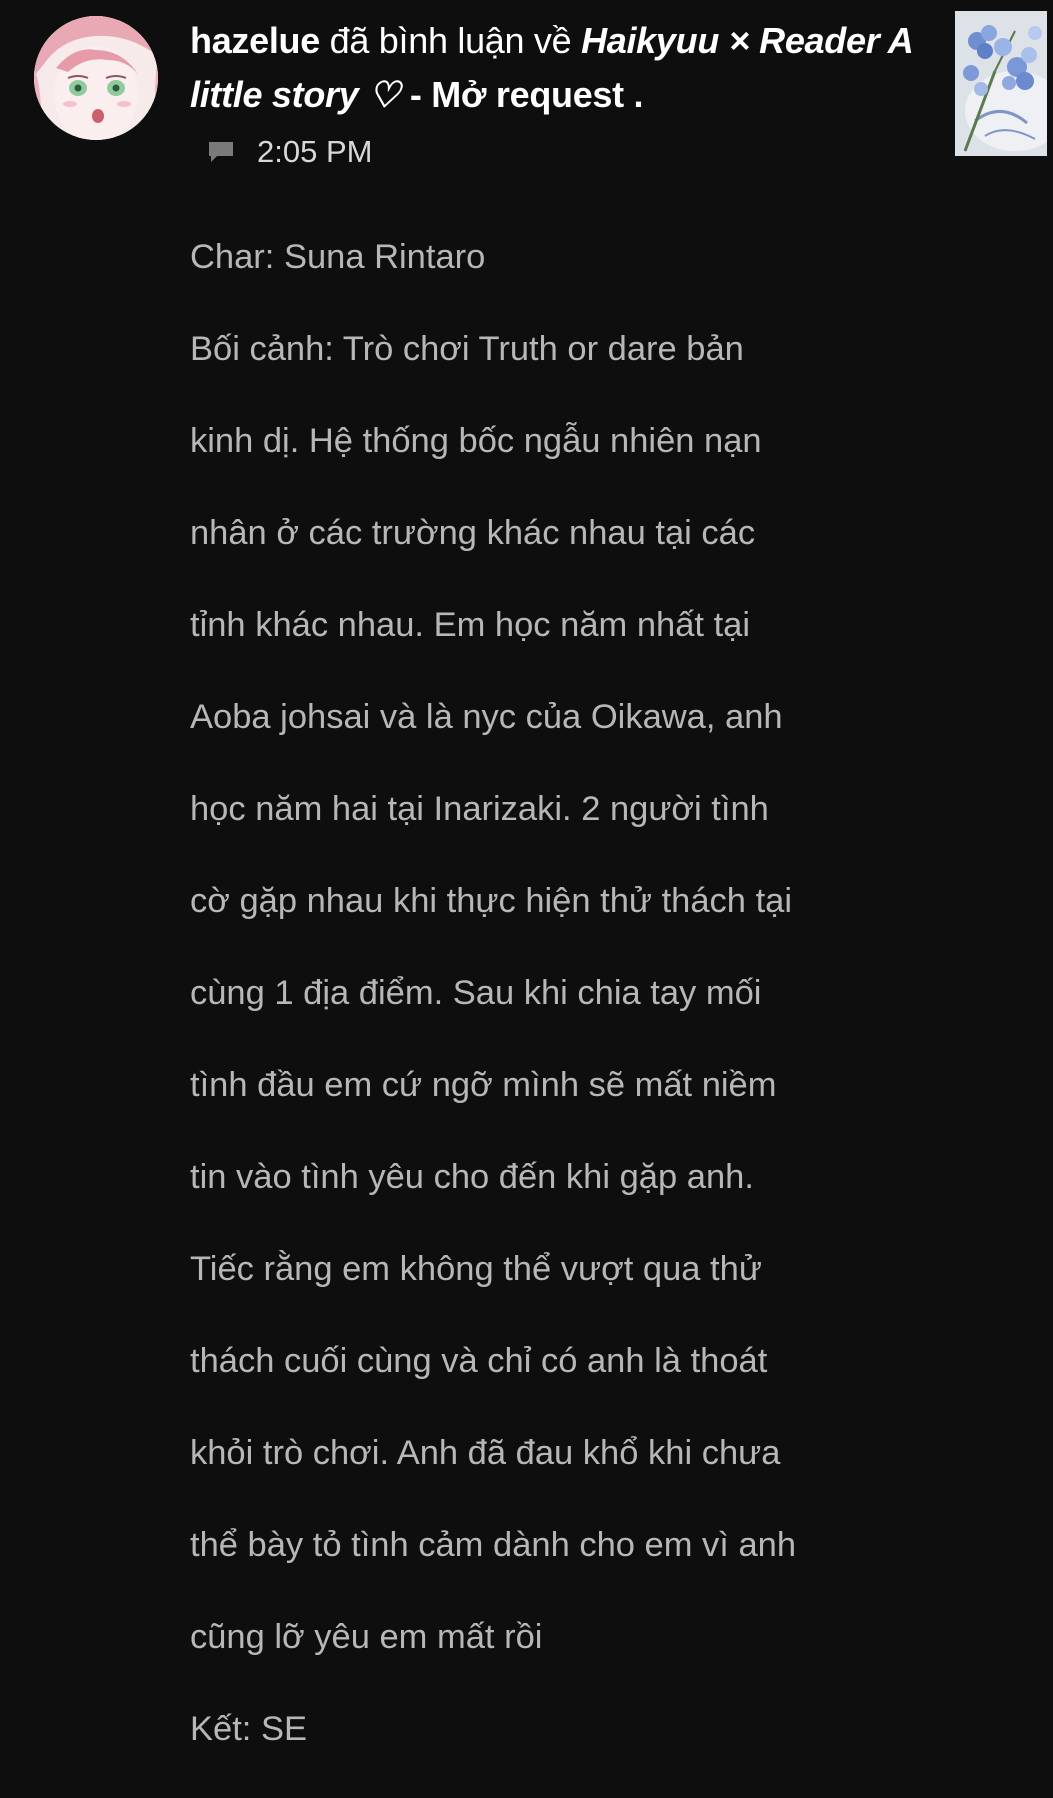 This screenshot has width=1053, height=1798. Describe the element at coordinates (493, 1545) in the screenshot. I see `comment-line: thể bày tỏ tình cảm dành cho em vì anh` at that location.